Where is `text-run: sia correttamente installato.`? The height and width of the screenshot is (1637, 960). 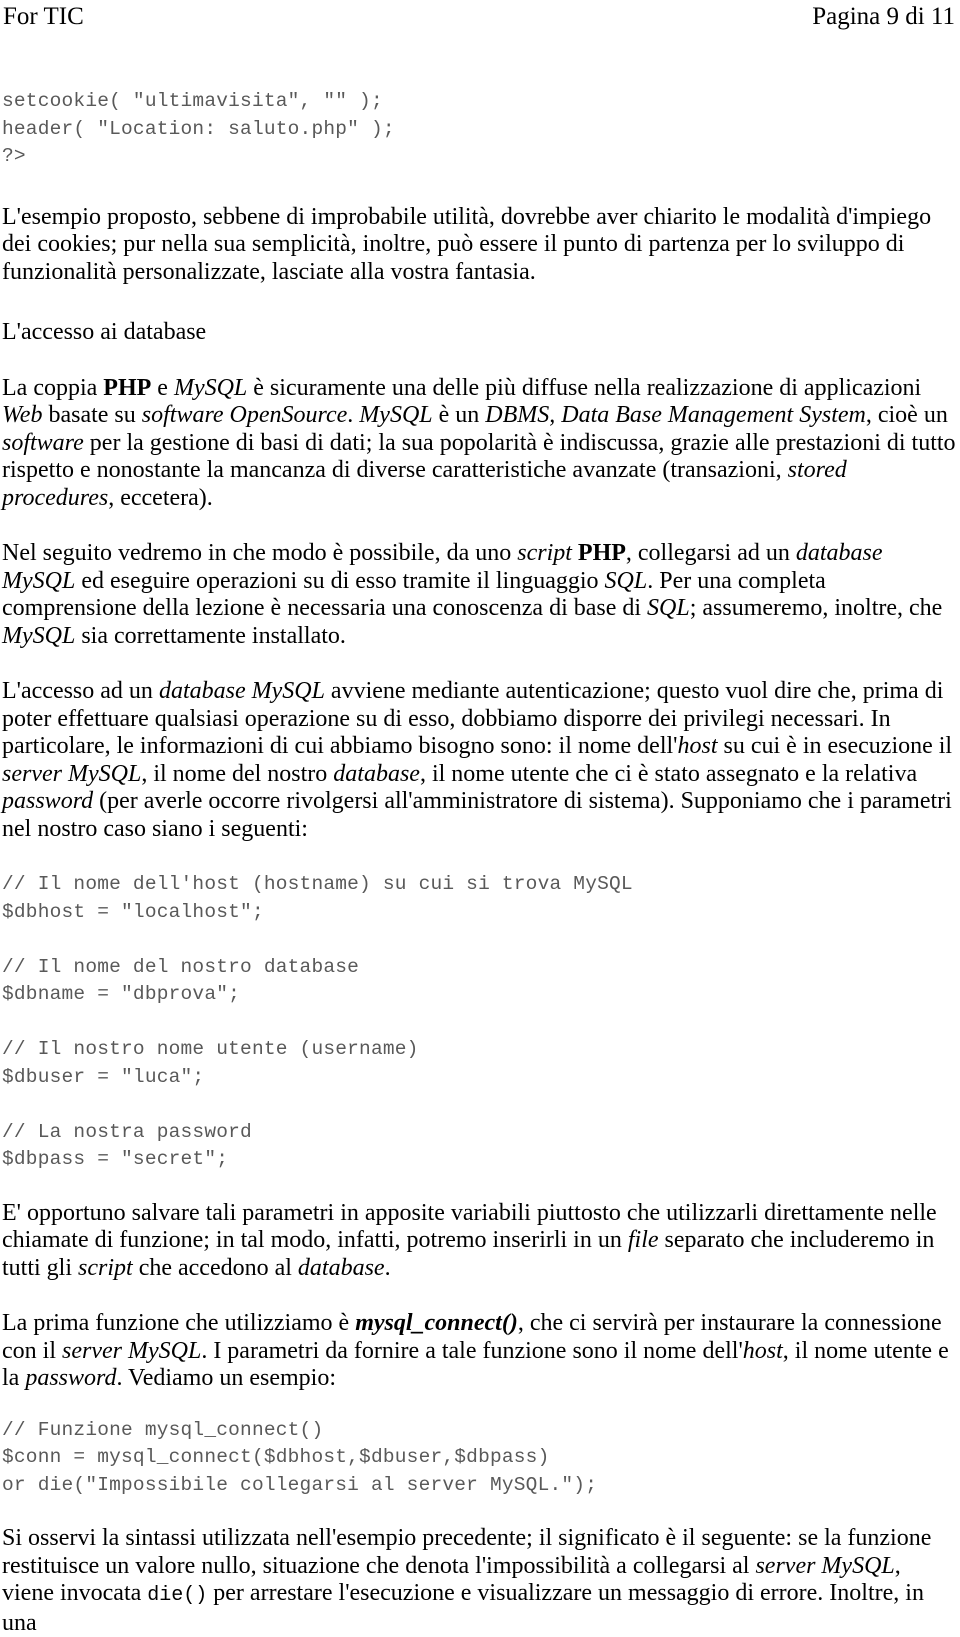
text-run: sia correttamente installato. is located at coordinates (210, 635).